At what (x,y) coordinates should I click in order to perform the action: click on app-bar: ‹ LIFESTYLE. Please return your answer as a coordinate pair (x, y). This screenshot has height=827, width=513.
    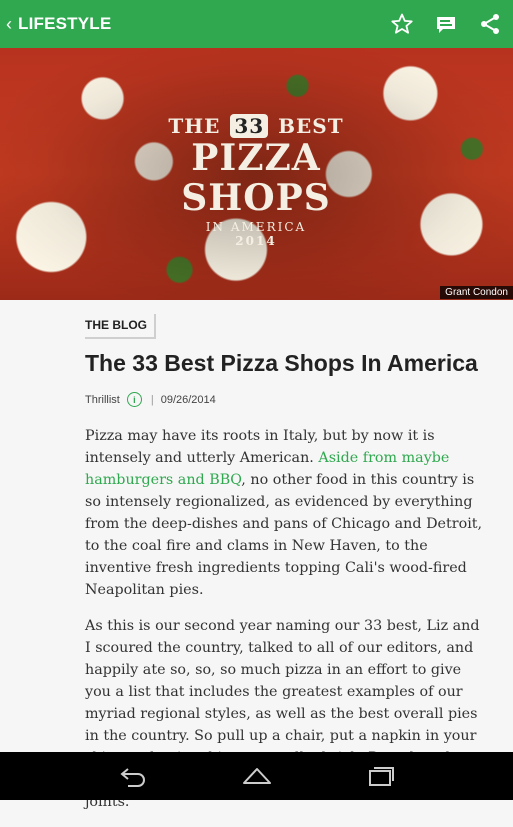
    Looking at the image, I should click on (256, 24).